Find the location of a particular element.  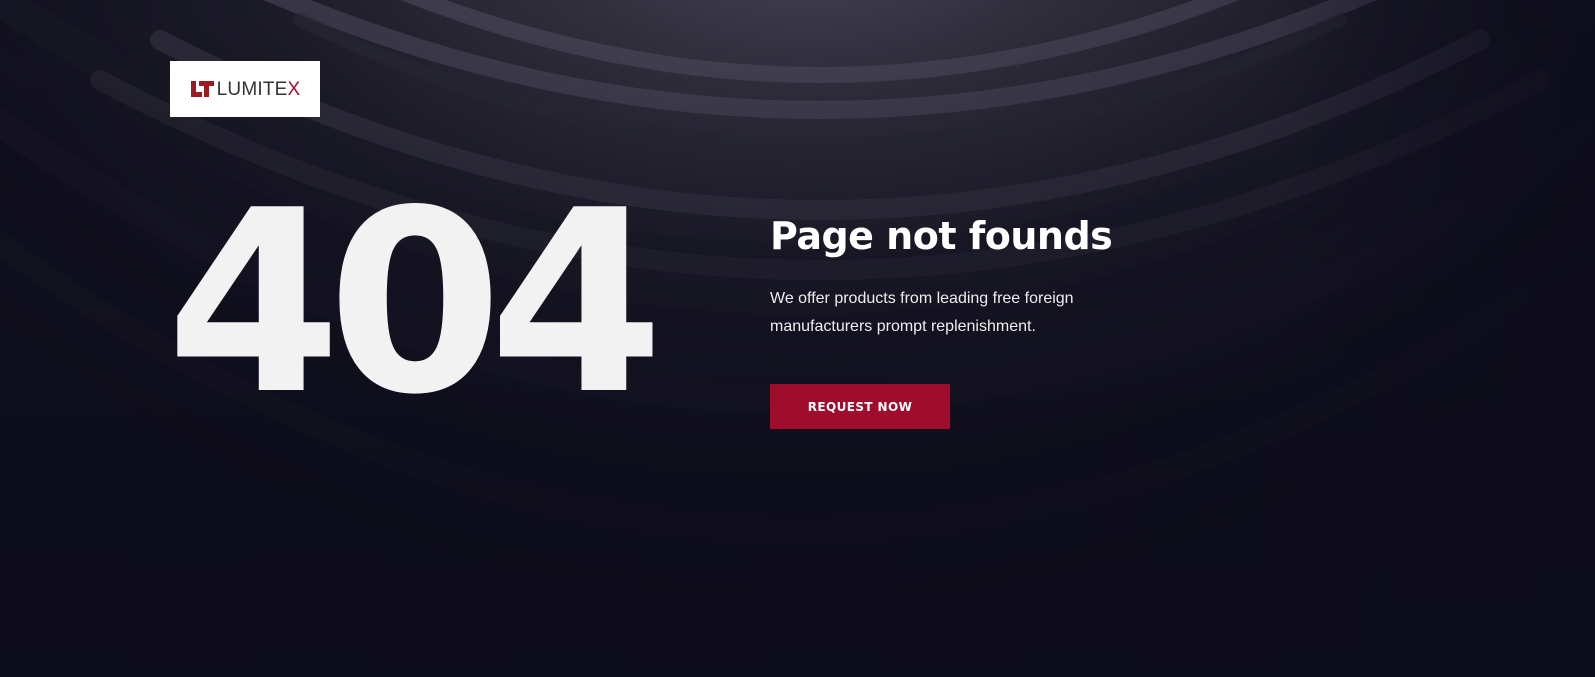

logo: LUMITEX is located at coordinates (245, 89).